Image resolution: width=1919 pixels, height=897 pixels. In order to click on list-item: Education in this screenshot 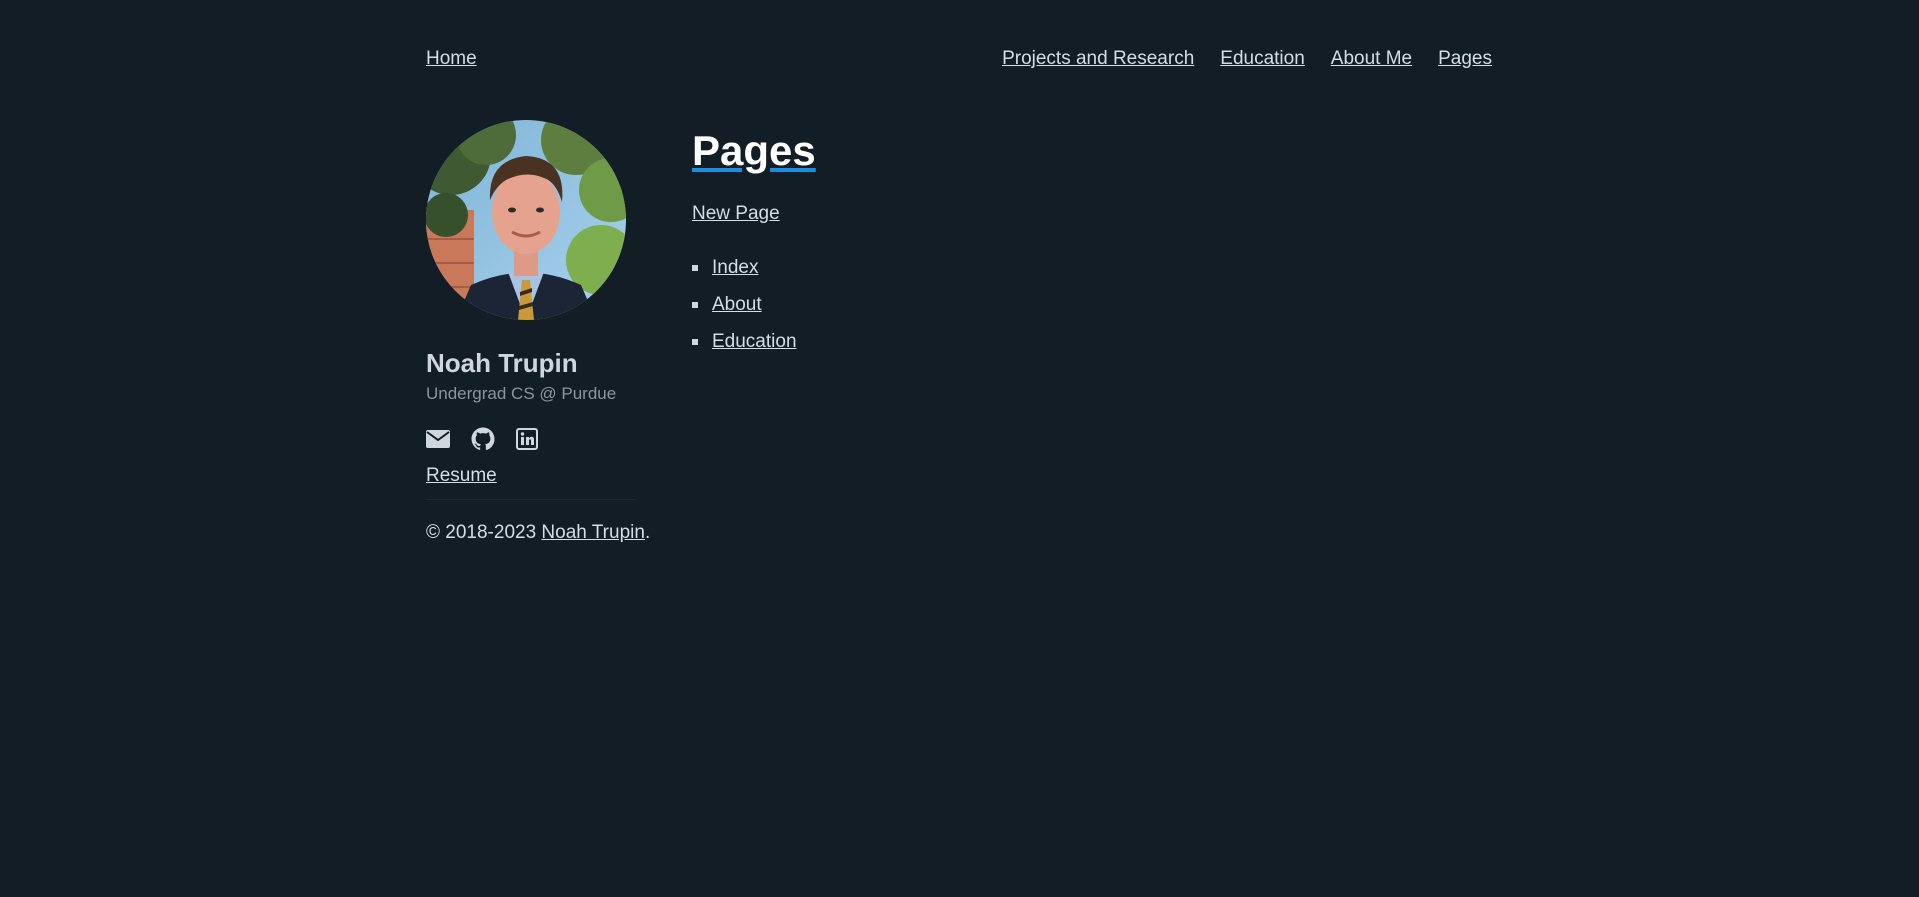, I will do `click(1042, 341)`.